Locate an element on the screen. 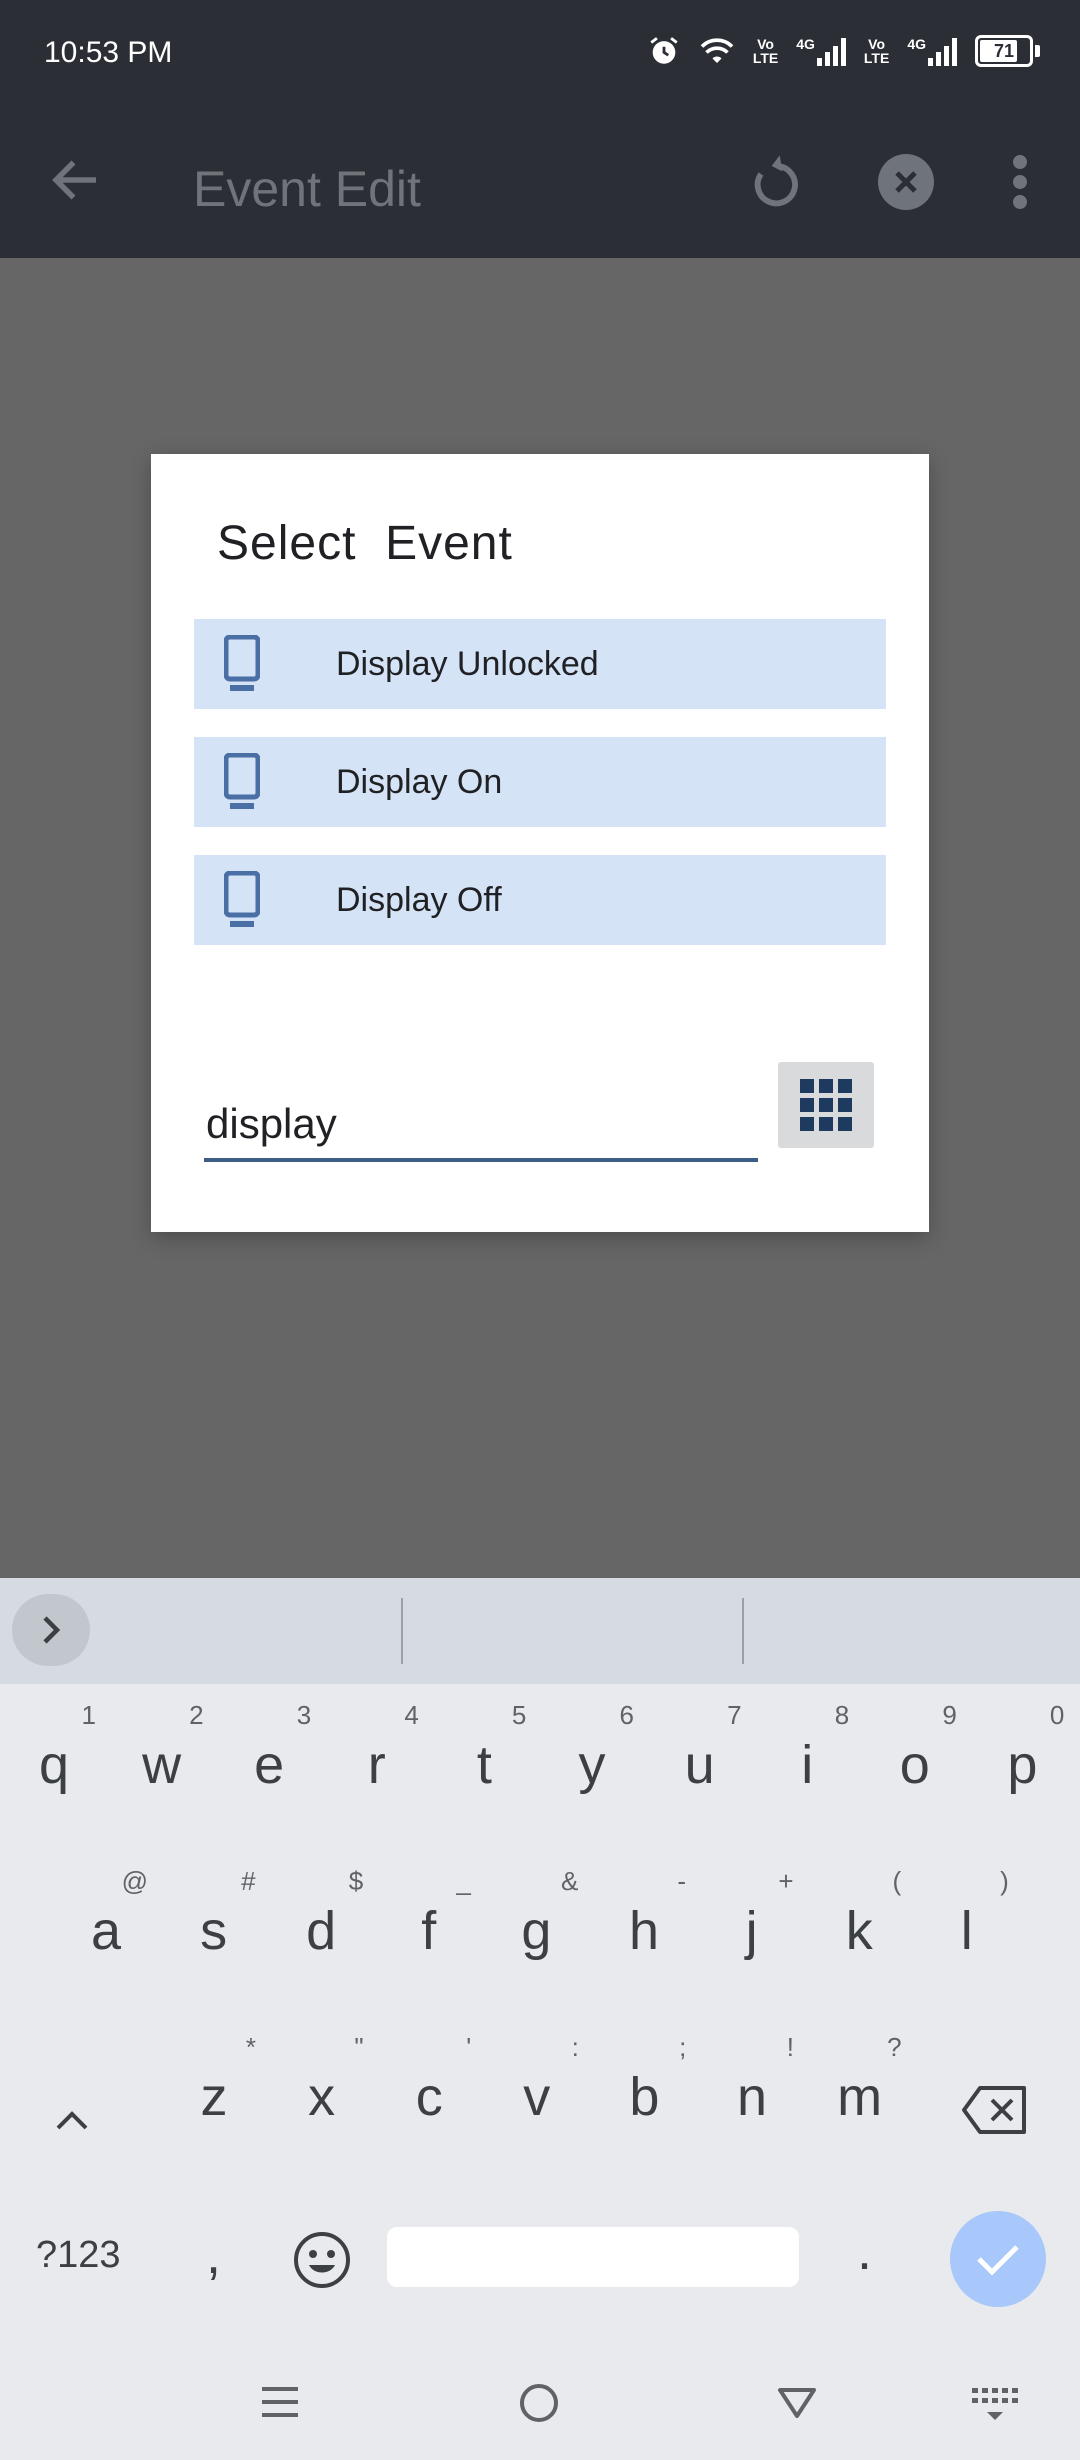 The height and width of the screenshot is (2460, 1080). key-x: " x is located at coordinates (322, 2091).